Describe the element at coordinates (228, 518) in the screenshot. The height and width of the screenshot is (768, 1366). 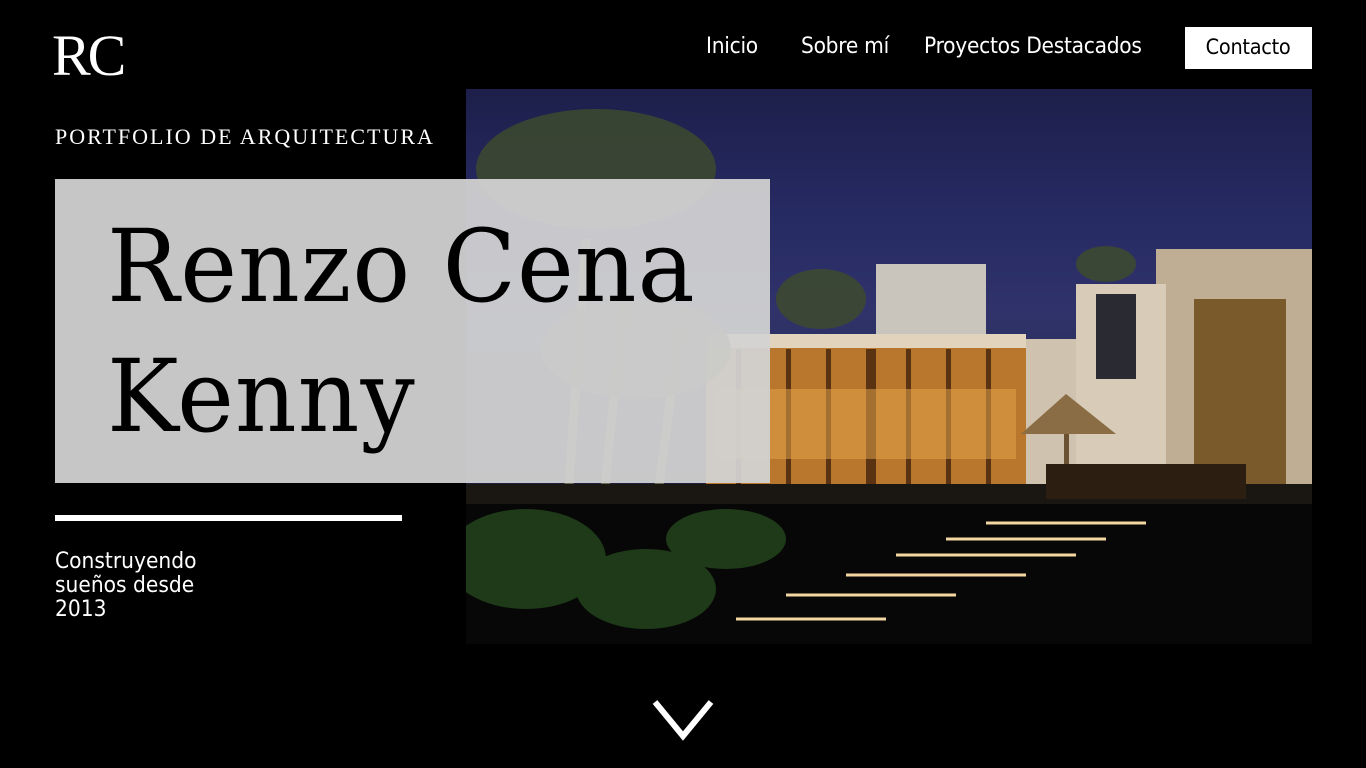
I see `divider-bar` at that location.